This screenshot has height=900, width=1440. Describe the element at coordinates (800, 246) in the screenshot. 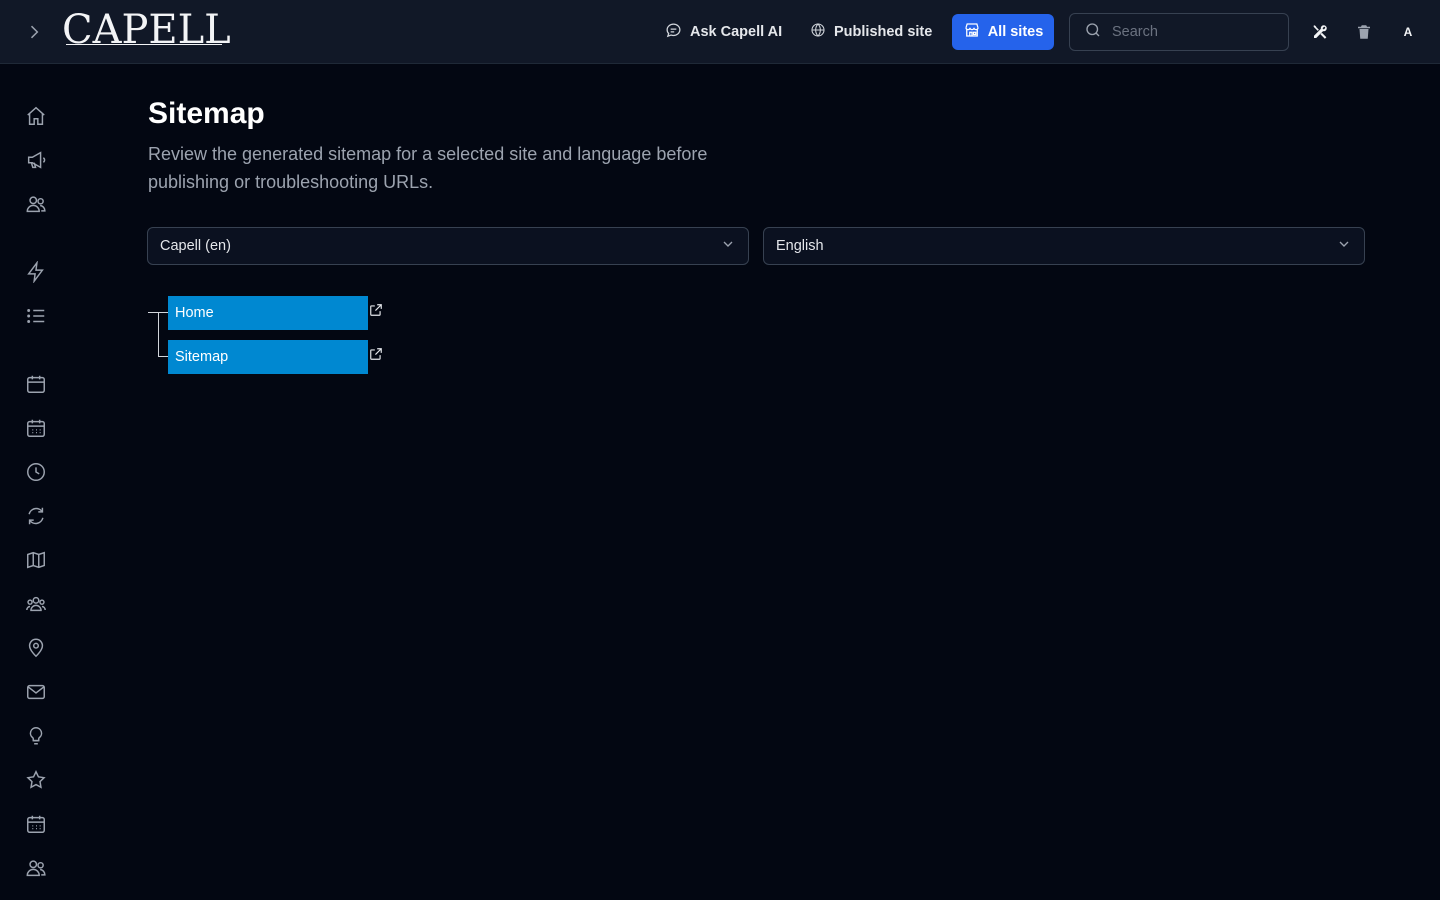

I see `language-select-value: English` at that location.